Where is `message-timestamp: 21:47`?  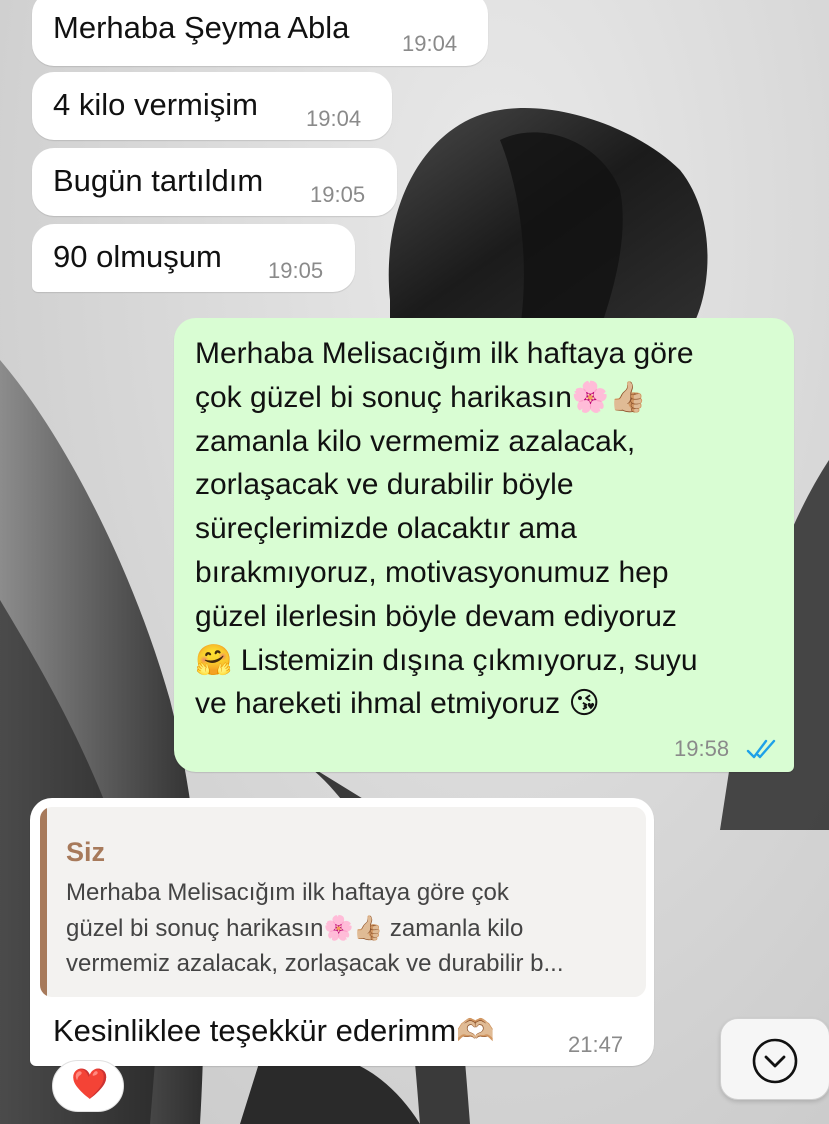
message-timestamp: 21:47 is located at coordinates (596, 1044).